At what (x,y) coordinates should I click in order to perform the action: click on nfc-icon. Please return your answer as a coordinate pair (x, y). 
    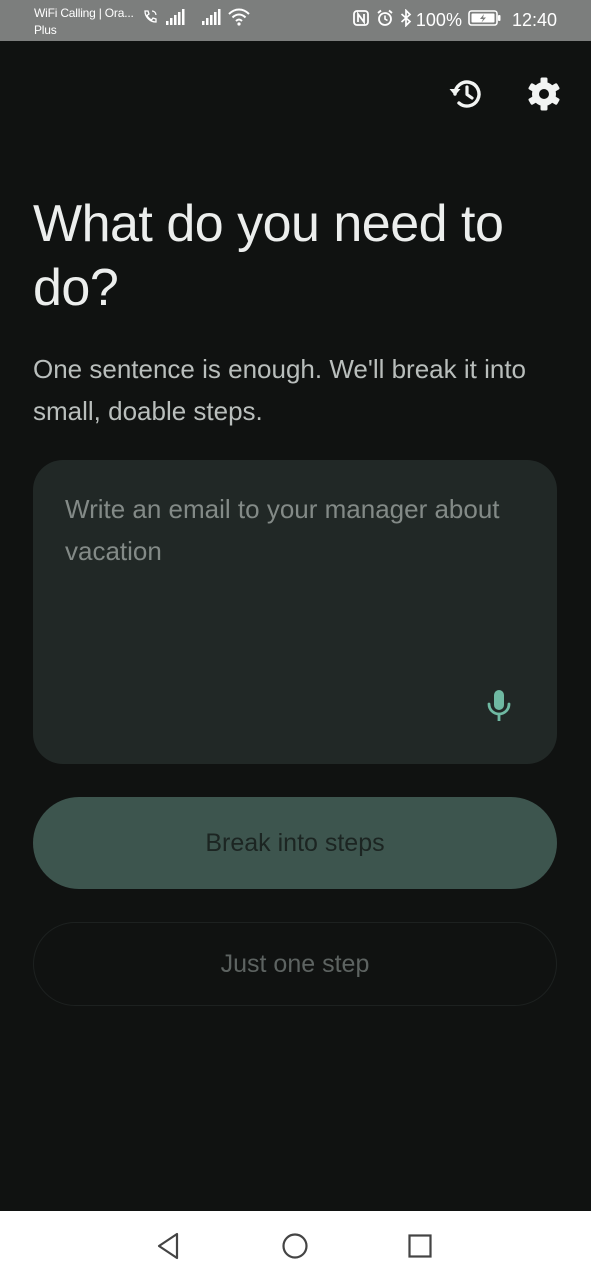
    Looking at the image, I should click on (361, 20).